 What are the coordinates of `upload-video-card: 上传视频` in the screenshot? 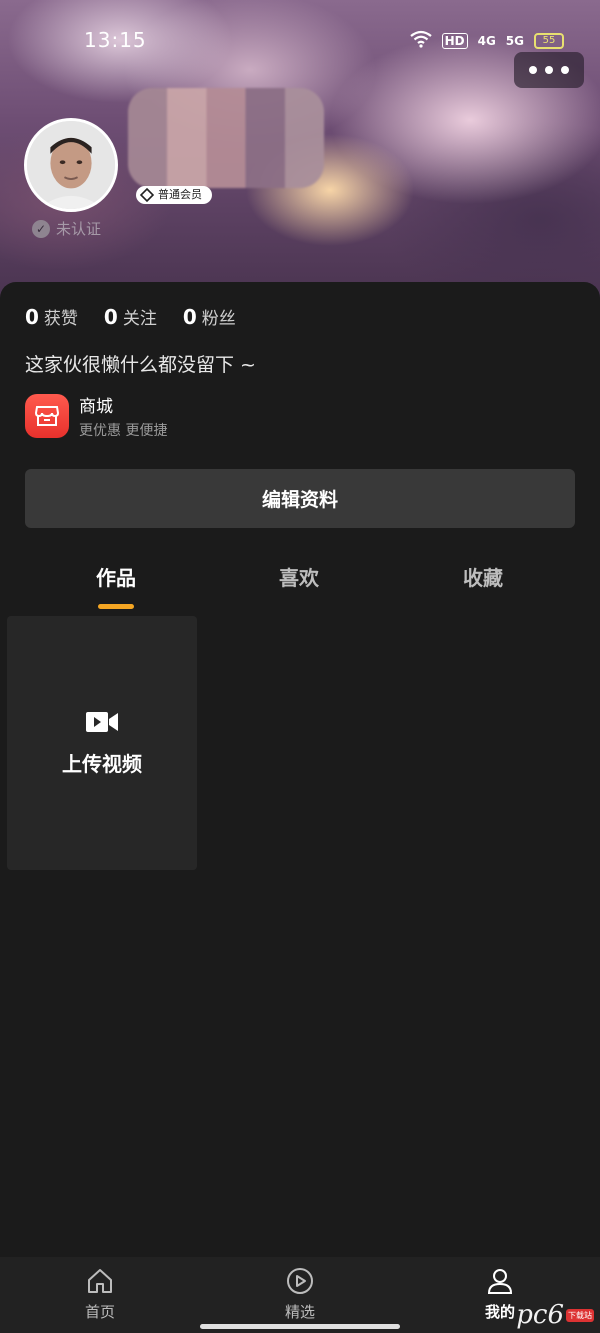 It's located at (102, 743).